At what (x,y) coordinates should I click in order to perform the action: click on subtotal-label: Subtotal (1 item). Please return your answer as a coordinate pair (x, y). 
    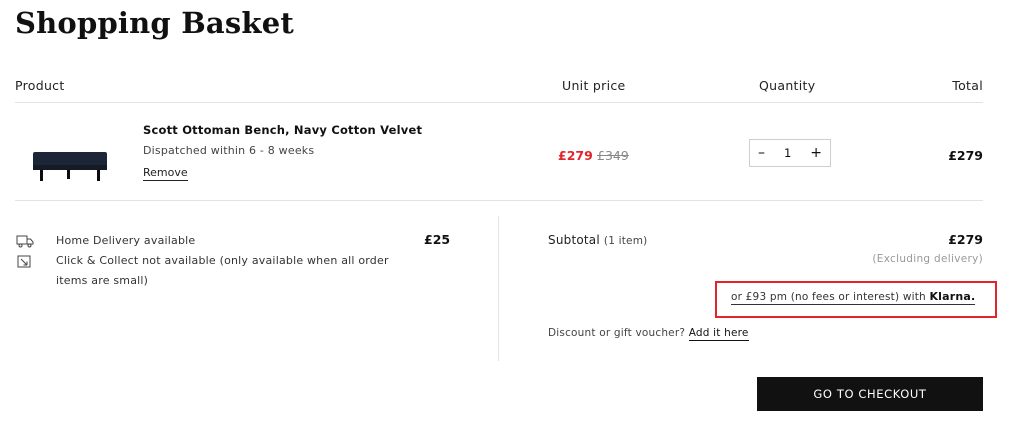
    Looking at the image, I should click on (597, 240).